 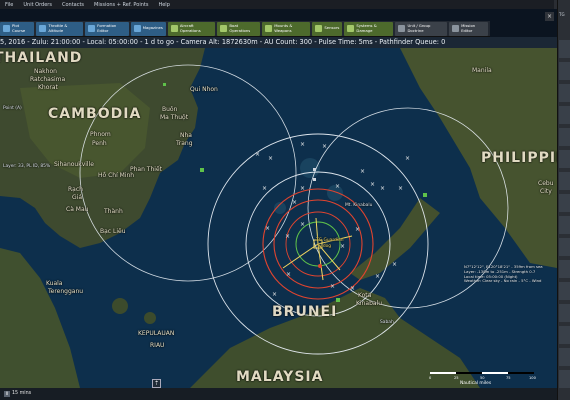 What do you see at coordinates (21, 394) in the screenshot?
I see `time-compression: 15 mins` at bounding box center [21, 394].